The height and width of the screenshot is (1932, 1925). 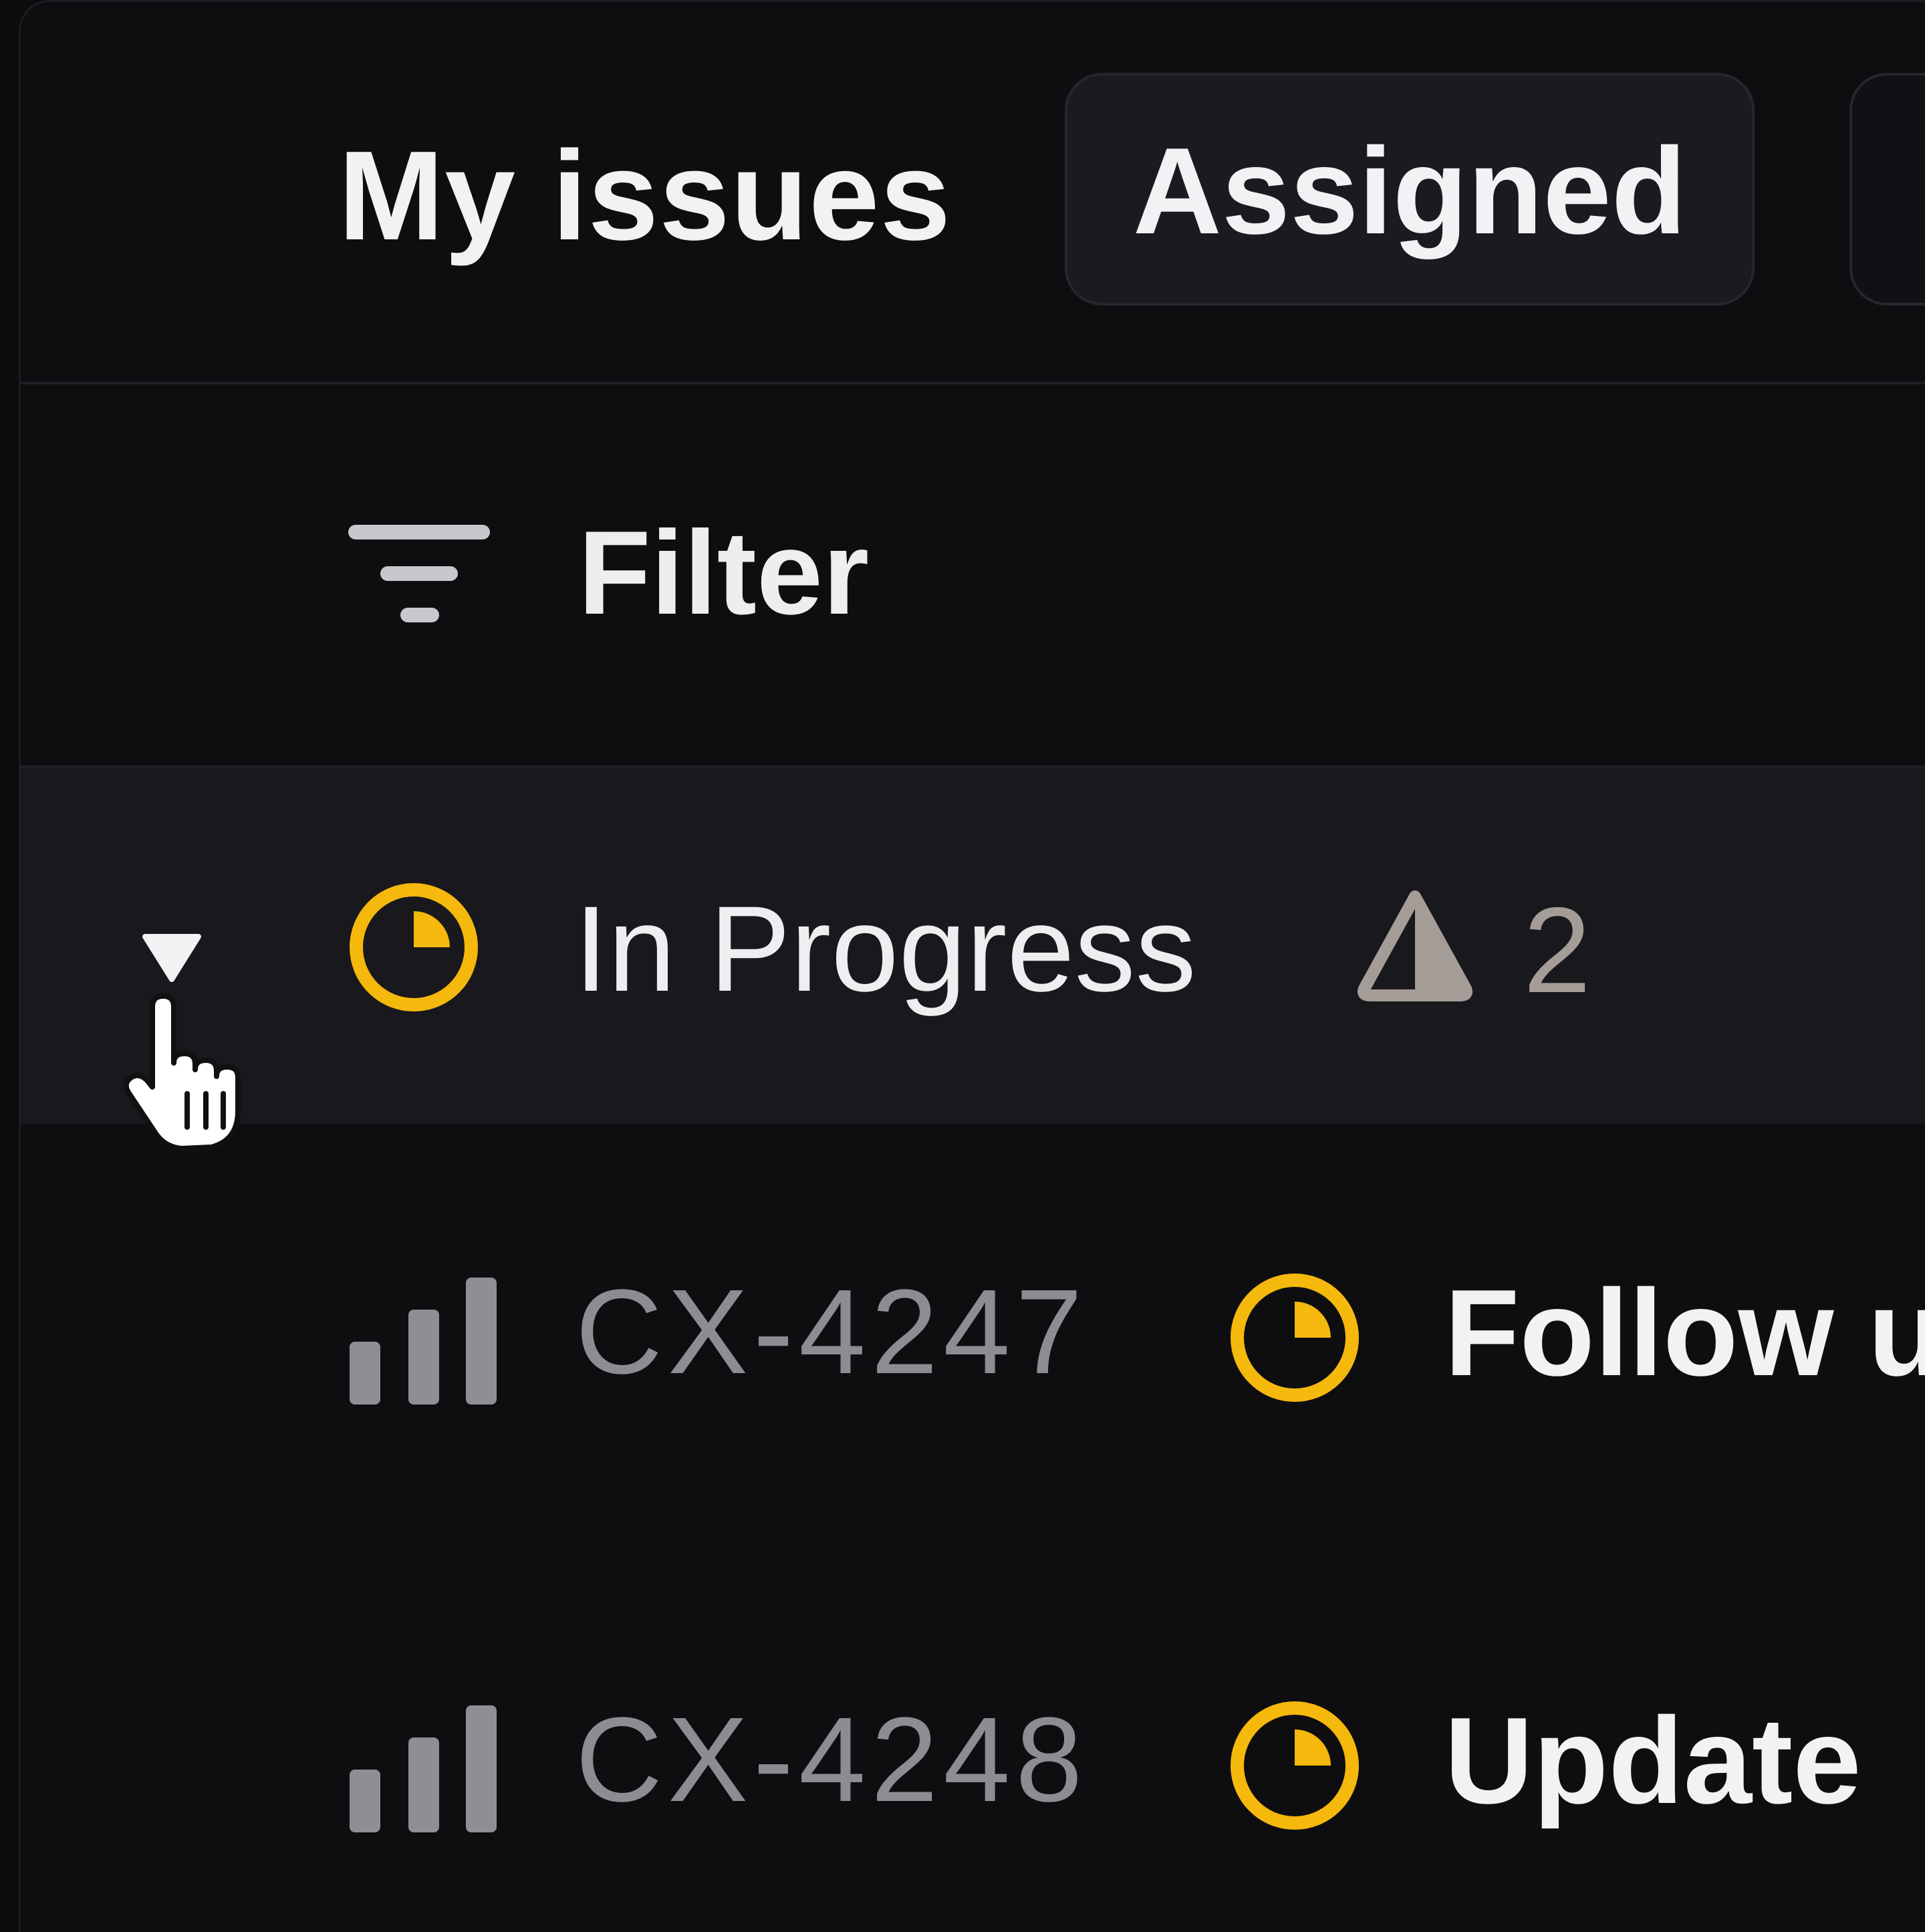 What do you see at coordinates (1653, 1760) in the screenshot?
I see `issue-title: Update` at bounding box center [1653, 1760].